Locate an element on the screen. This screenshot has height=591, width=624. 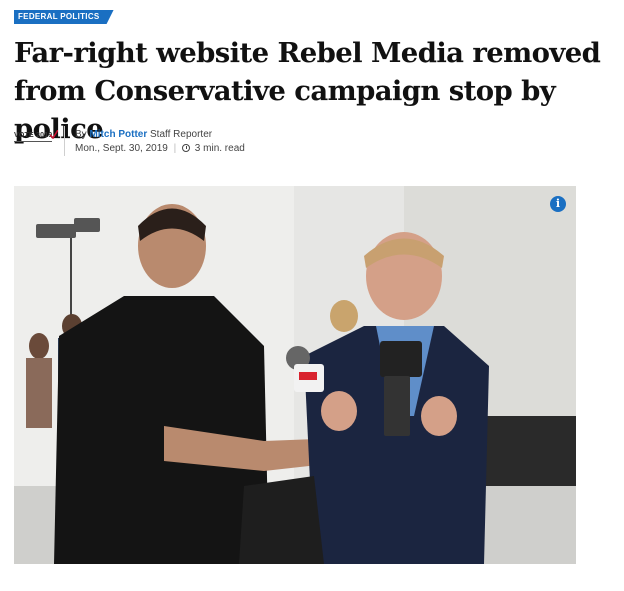
checkmark-icon is located at coordinates (54, 134).